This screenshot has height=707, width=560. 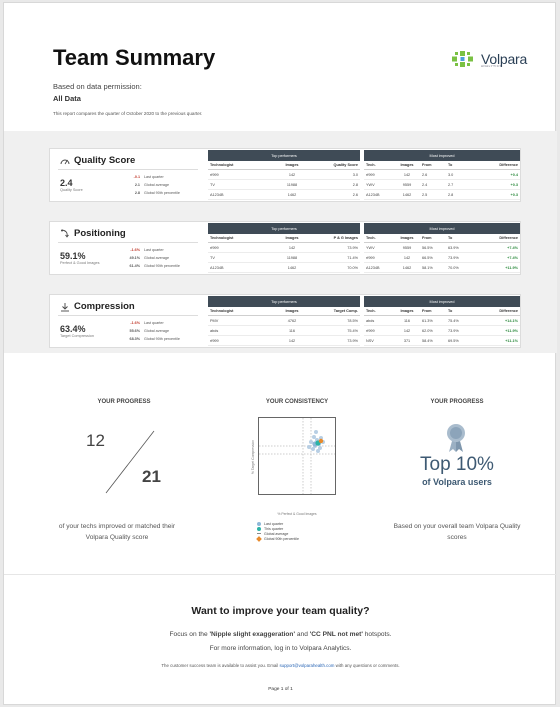 I want to click on support-email-link: support@volparahealth.com, so click(x=306, y=665).